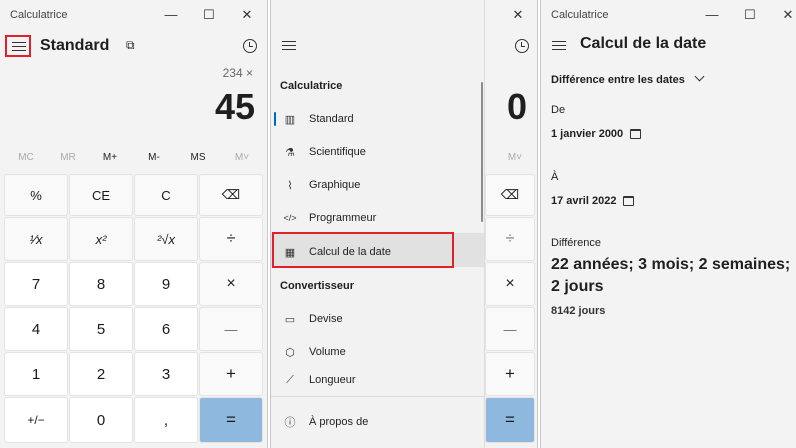 The height and width of the screenshot is (448, 796). Describe the element at coordinates (337, 152) in the screenshot. I see `menu-item-label: Scientifique` at that location.